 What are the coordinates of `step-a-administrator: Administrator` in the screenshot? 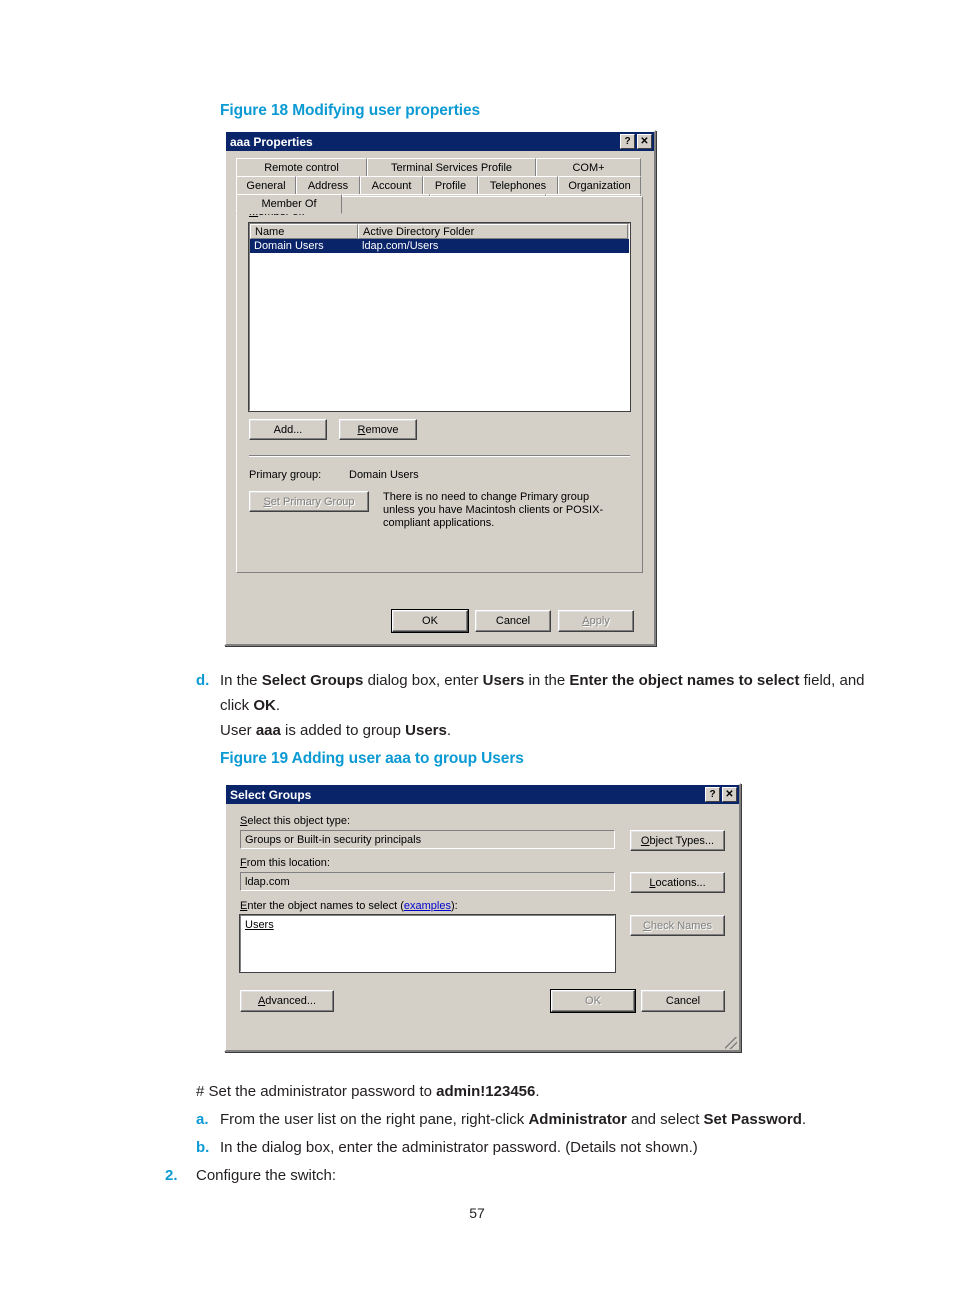 It's located at (577, 1119).